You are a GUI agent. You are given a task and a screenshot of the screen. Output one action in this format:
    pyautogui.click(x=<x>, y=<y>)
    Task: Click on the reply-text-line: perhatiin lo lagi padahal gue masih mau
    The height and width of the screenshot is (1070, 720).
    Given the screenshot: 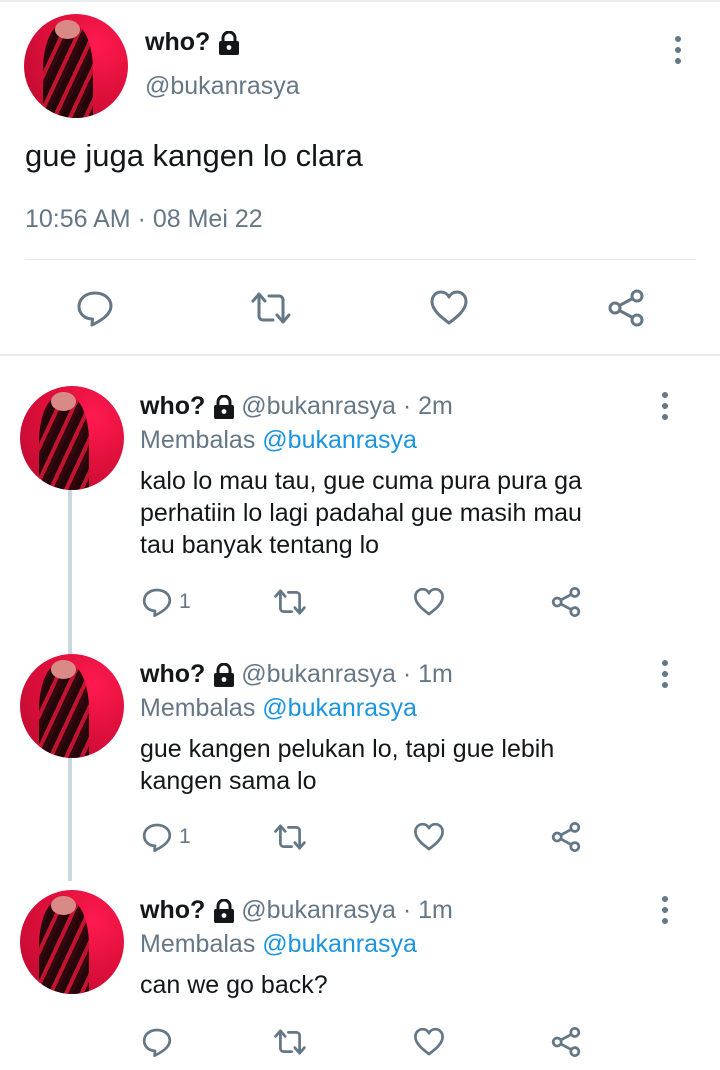 What is the action you would take?
    pyautogui.click(x=361, y=513)
    